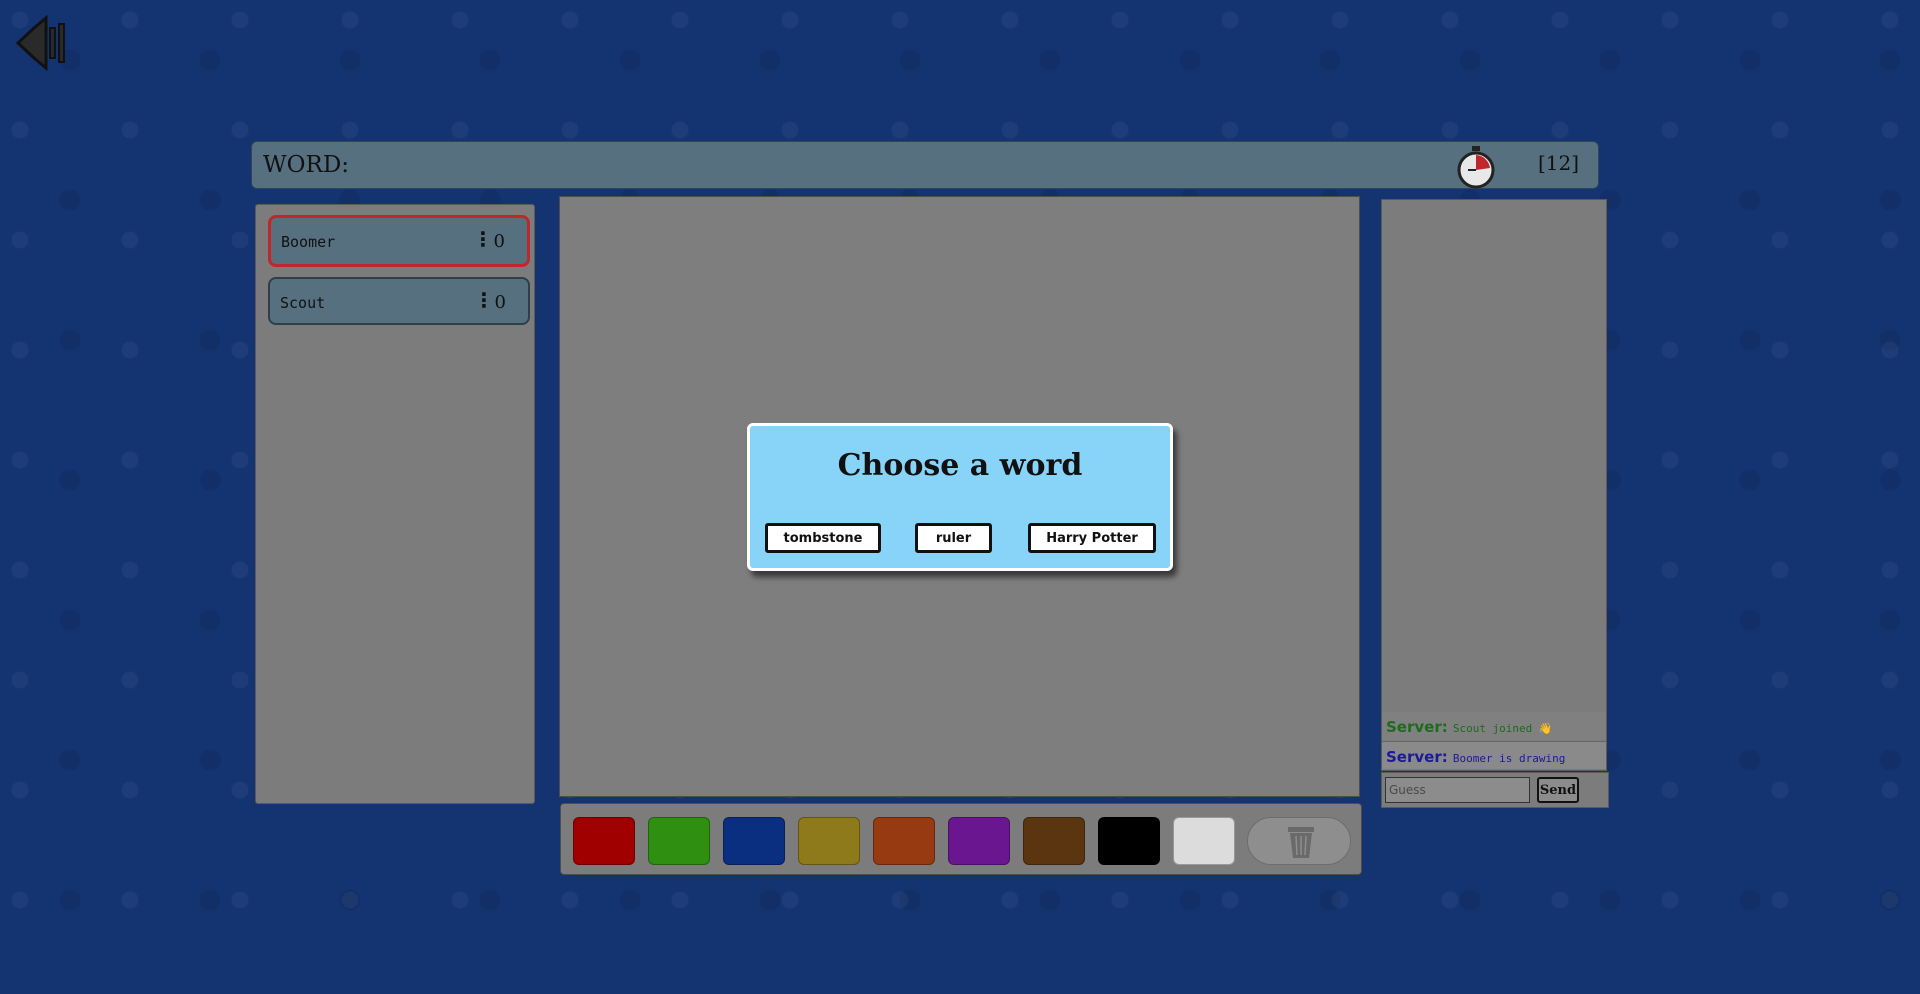  Describe the element at coordinates (829, 841) in the screenshot. I see `color-swatch-yellow` at that location.